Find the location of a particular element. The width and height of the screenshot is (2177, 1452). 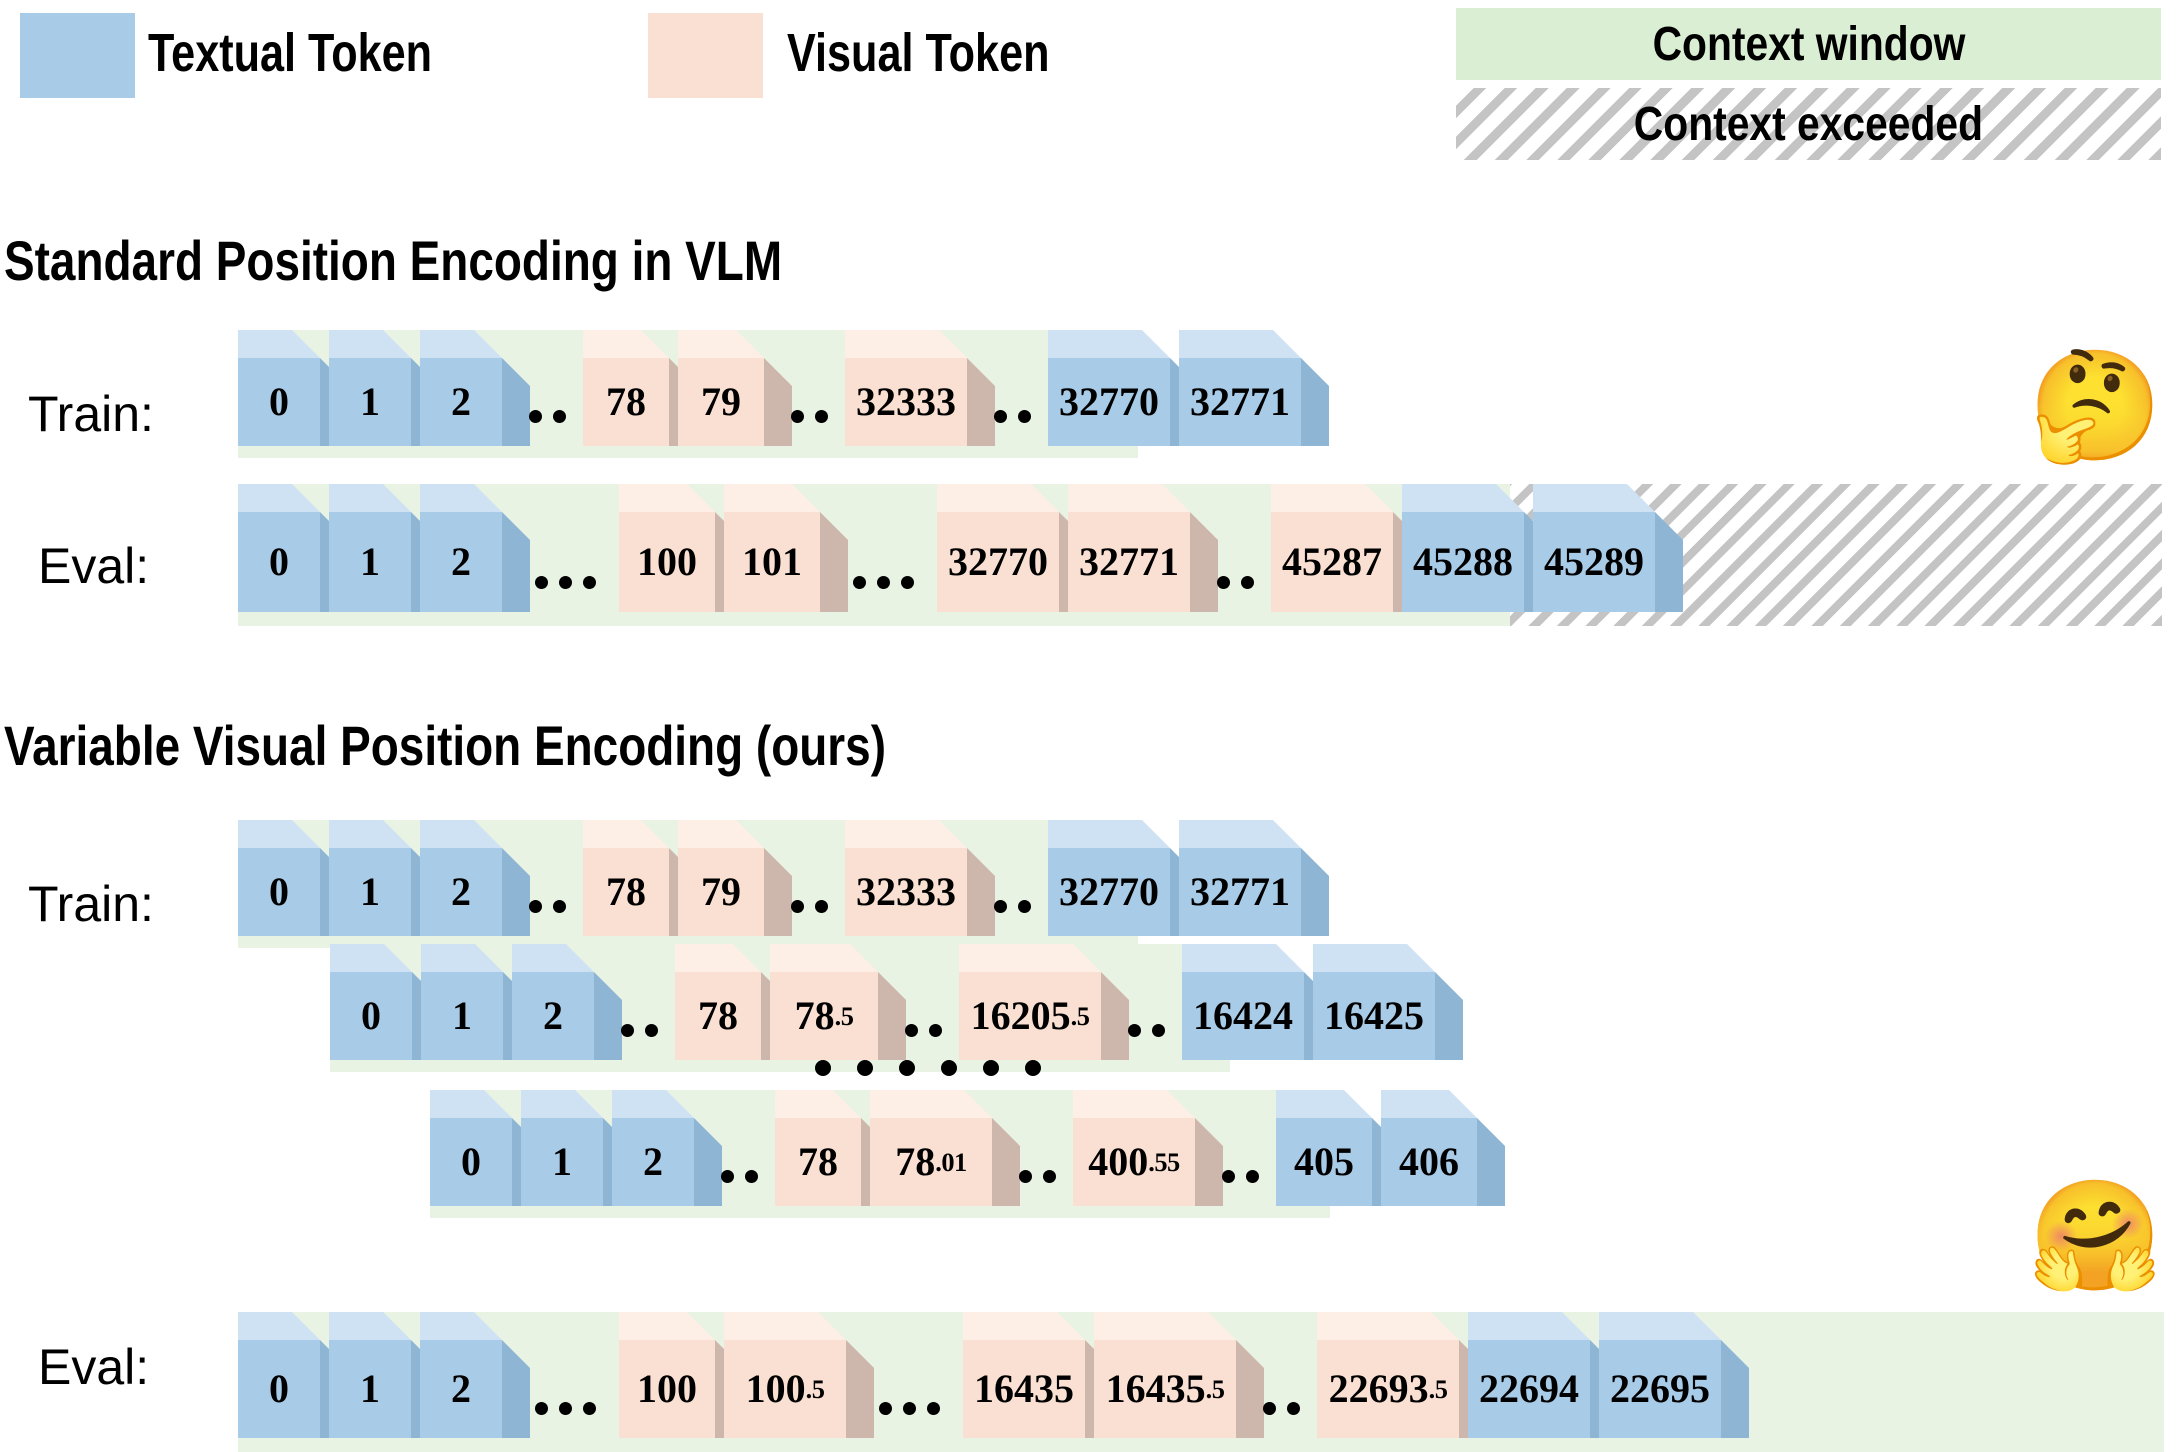

cube-value-label: 16425 is located at coordinates (1374, 1016).